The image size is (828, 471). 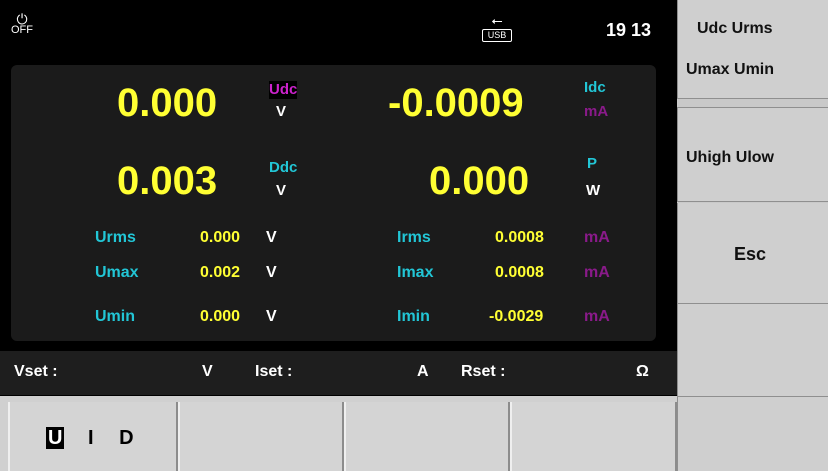 What do you see at coordinates (274, 371) in the screenshot?
I see `iset-label: Iset :` at bounding box center [274, 371].